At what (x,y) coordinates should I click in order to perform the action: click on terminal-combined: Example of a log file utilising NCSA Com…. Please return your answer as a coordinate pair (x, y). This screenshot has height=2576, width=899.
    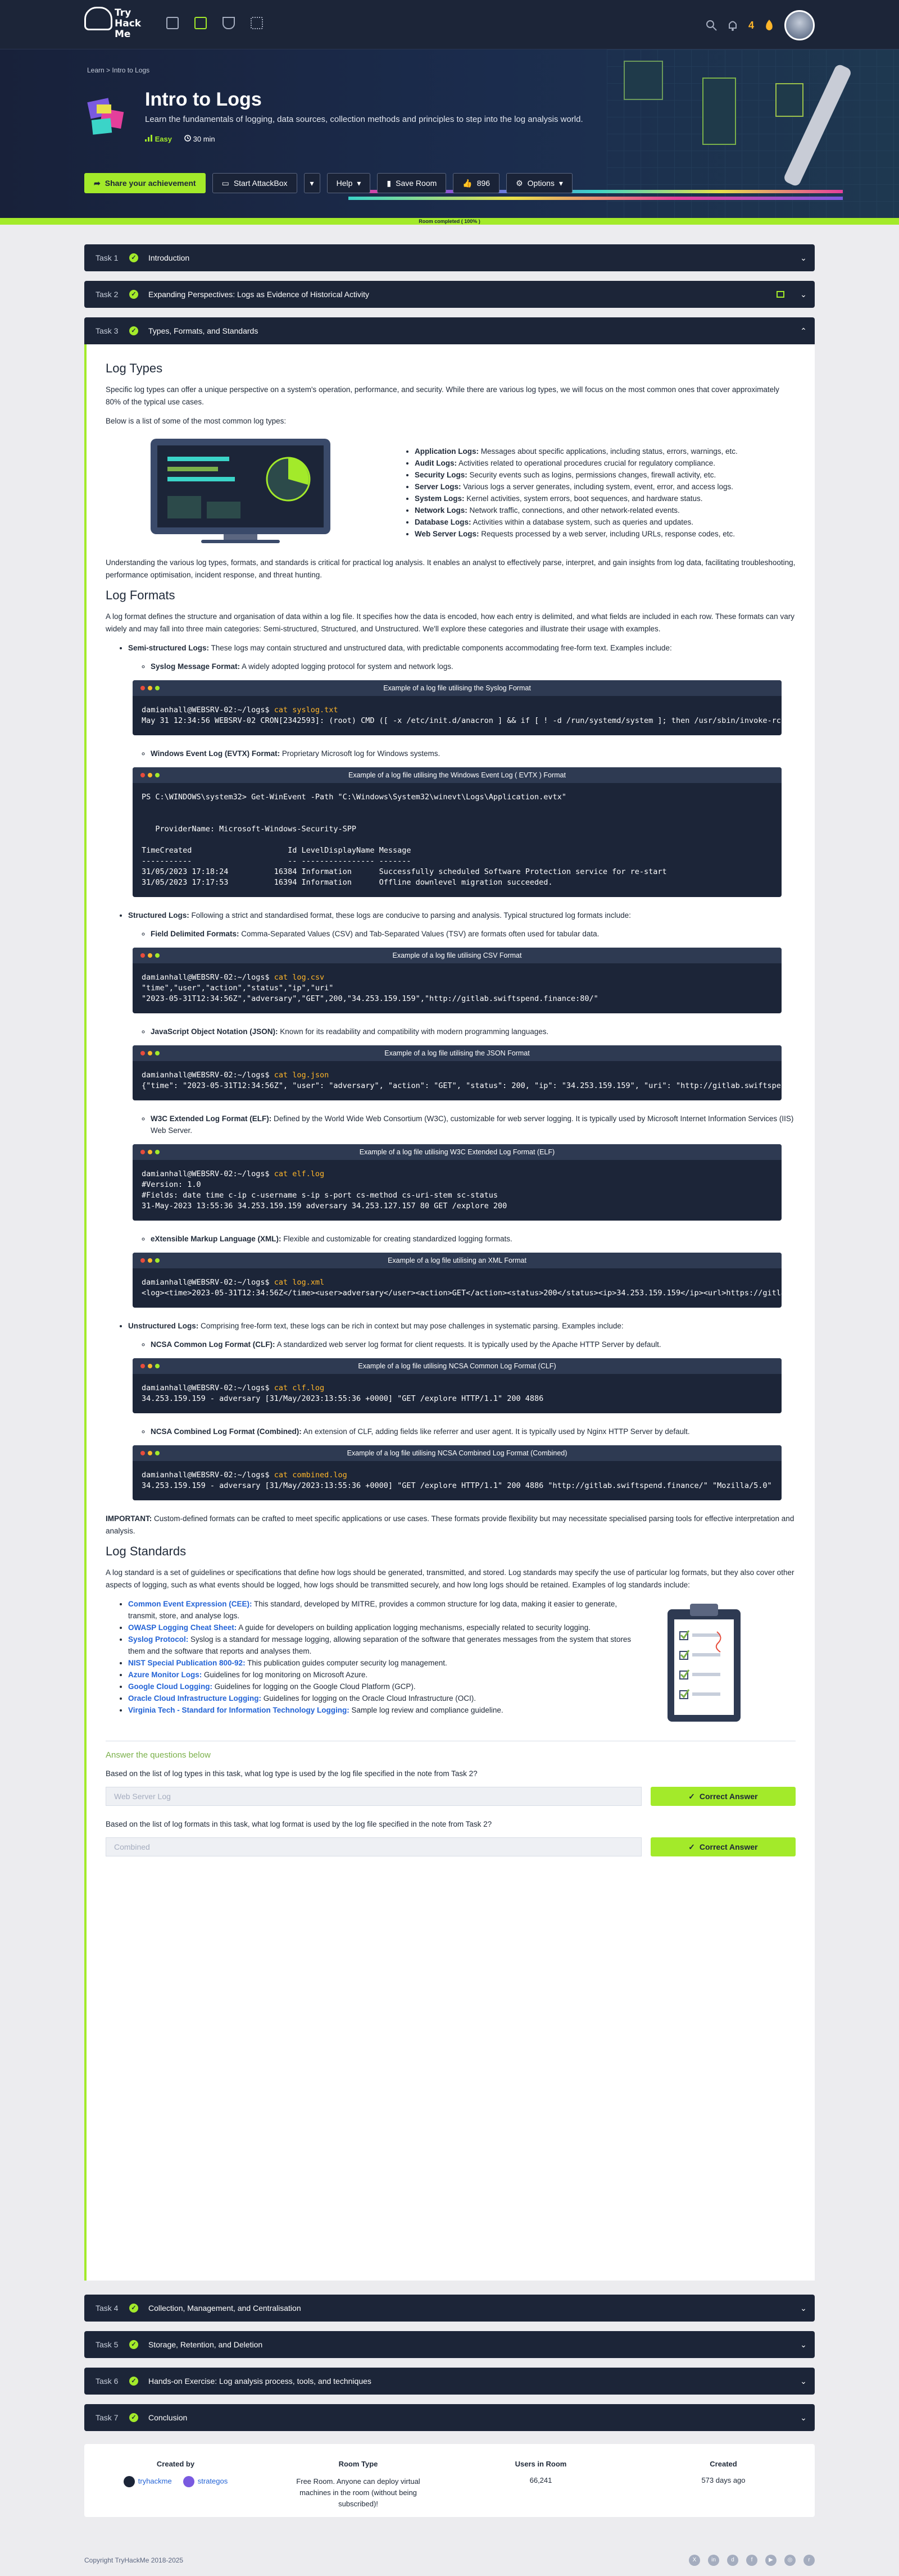
    Looking at the image, I should click on (457, 1472).